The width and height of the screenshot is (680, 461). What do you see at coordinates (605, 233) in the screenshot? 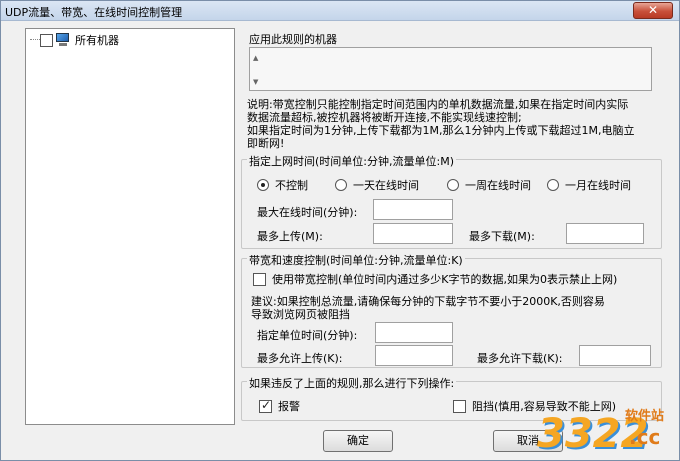
I see `max-download-m-input` at bounding box center [605, 233].